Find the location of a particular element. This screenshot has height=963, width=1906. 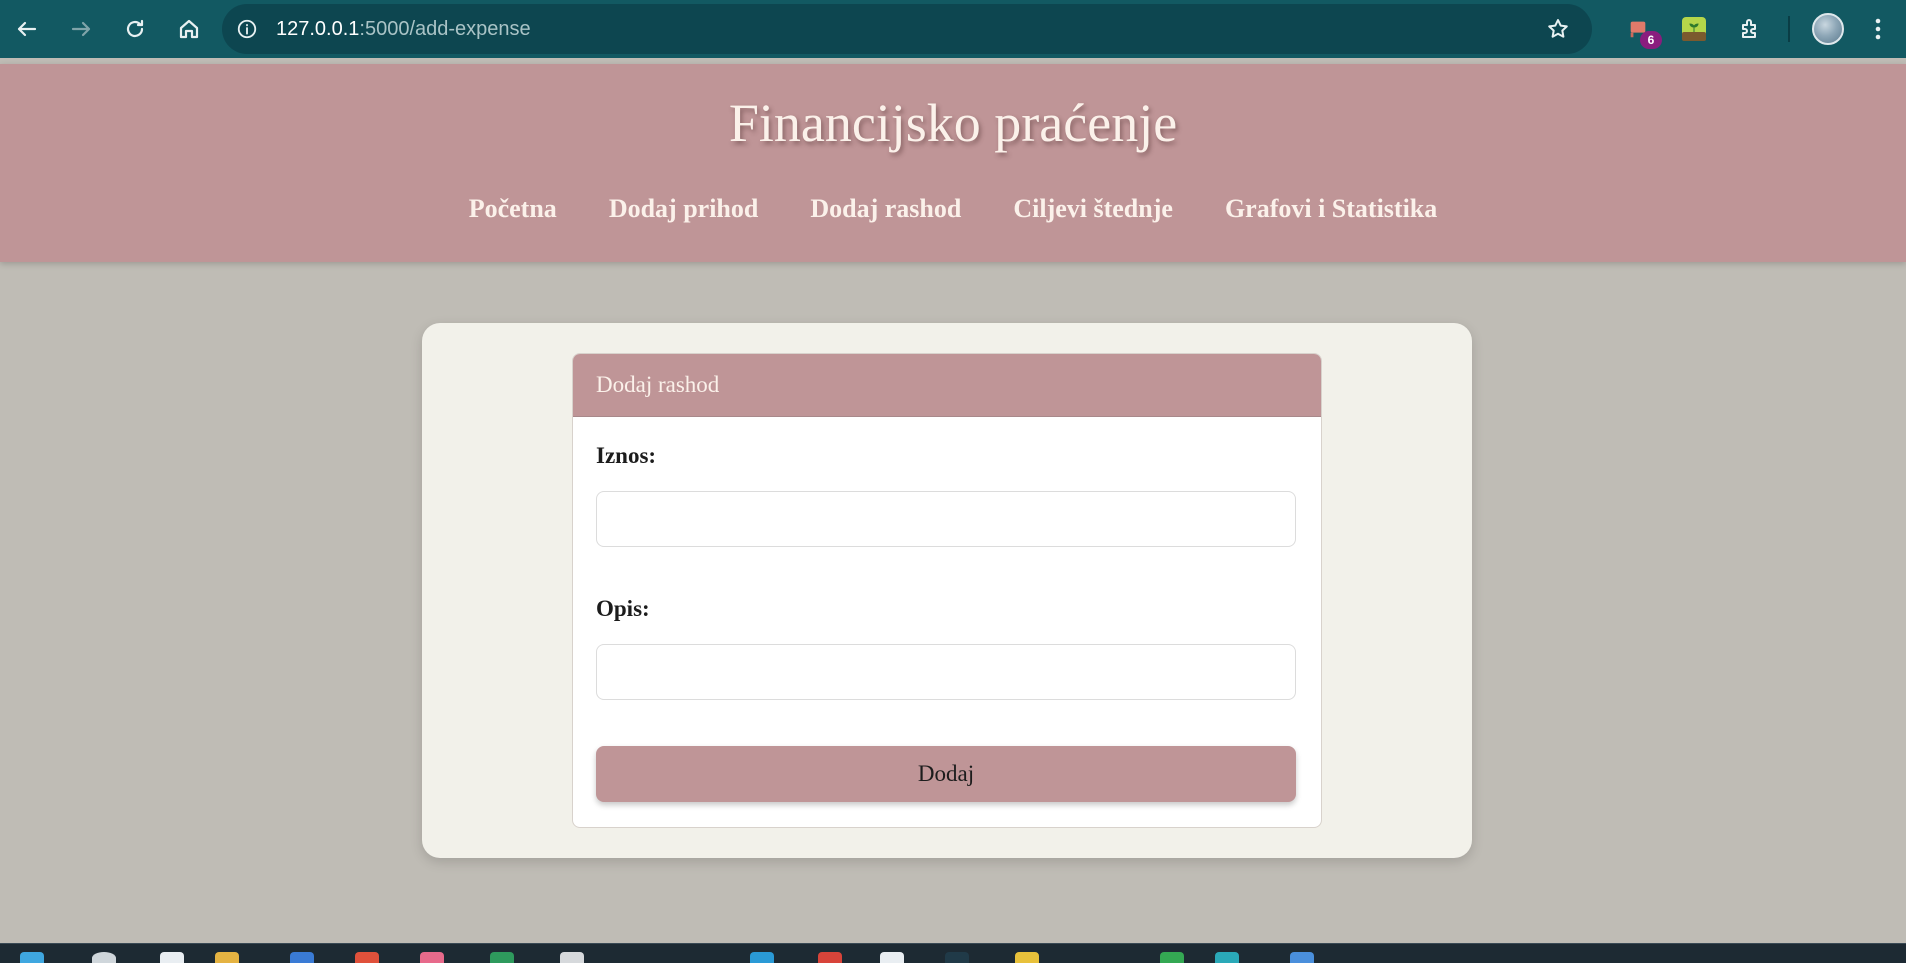

nav-link-grafovi-statistika: Grafovi i Statistika is located at coordinates (1331, 209).